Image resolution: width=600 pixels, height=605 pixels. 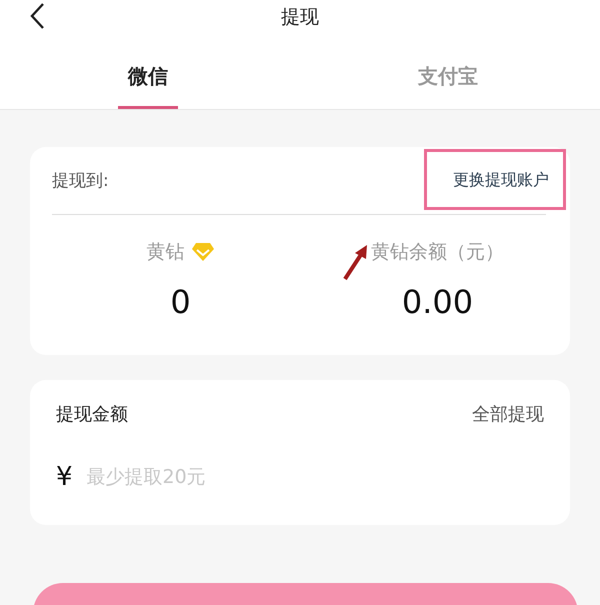 What do you see at coordinates (501, 179) in the screenshot?
I see `change-account-link: 更换提现账户` at bounding box center [501, 179].